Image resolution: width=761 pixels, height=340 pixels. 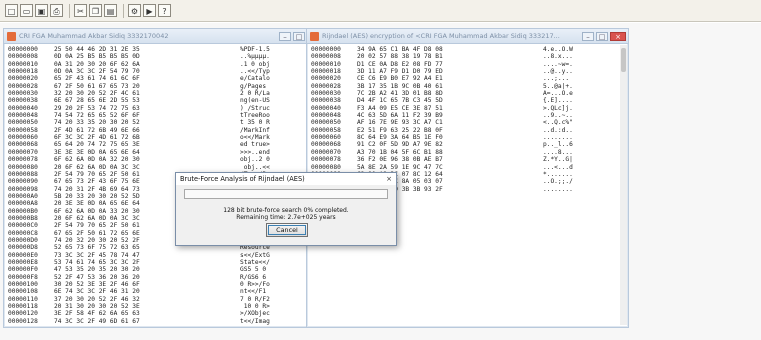 What do you see at coordinates (80, 10) in the screenshot?
I see `cut-icon: ✂` at bounding box center [80, 10].